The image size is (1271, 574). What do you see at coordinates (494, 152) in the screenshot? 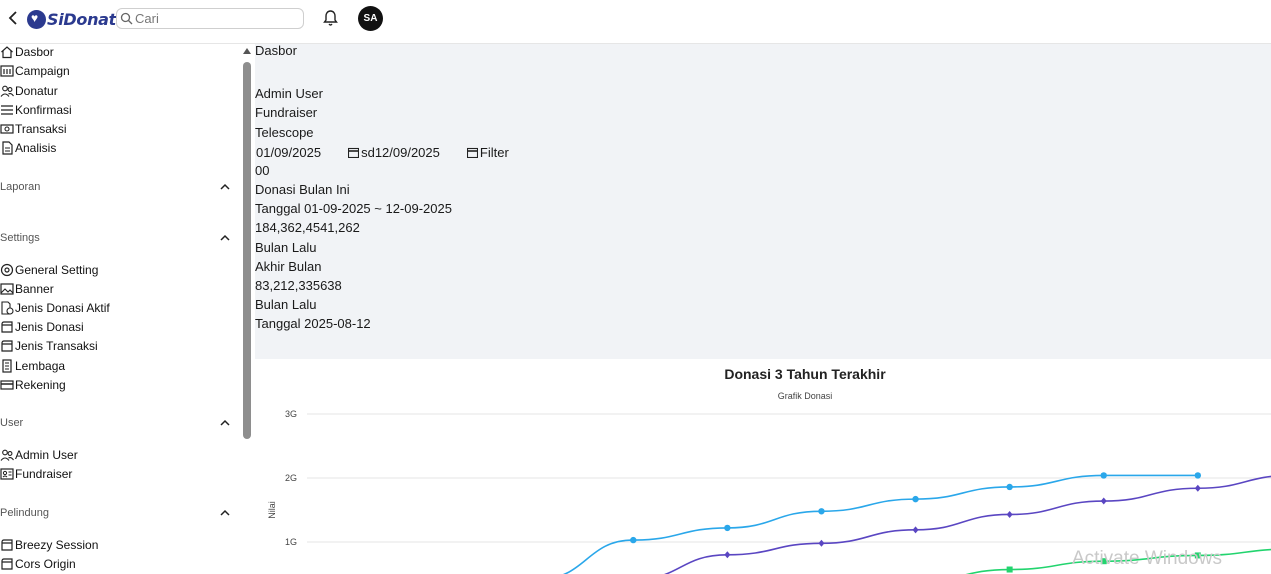
I see `filter-button: Filter` at bounding box center [494, 152].